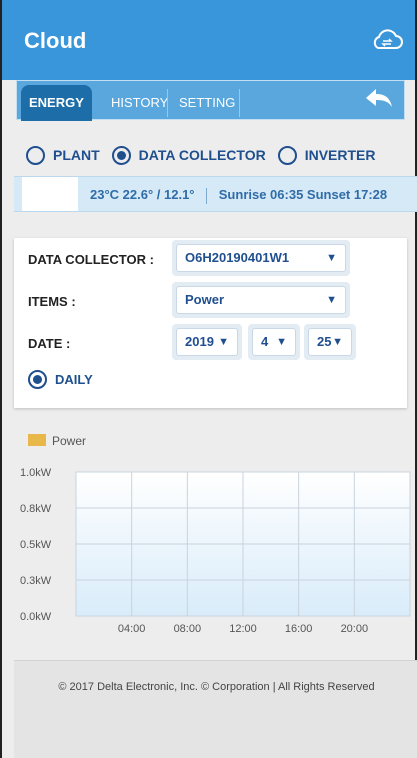 The width and height of the screenshot is (417, 758). What do you see at coordinates (379, 99) in the screenshot?
I see `back-arrow-icon` at bounding box center [379, 99].